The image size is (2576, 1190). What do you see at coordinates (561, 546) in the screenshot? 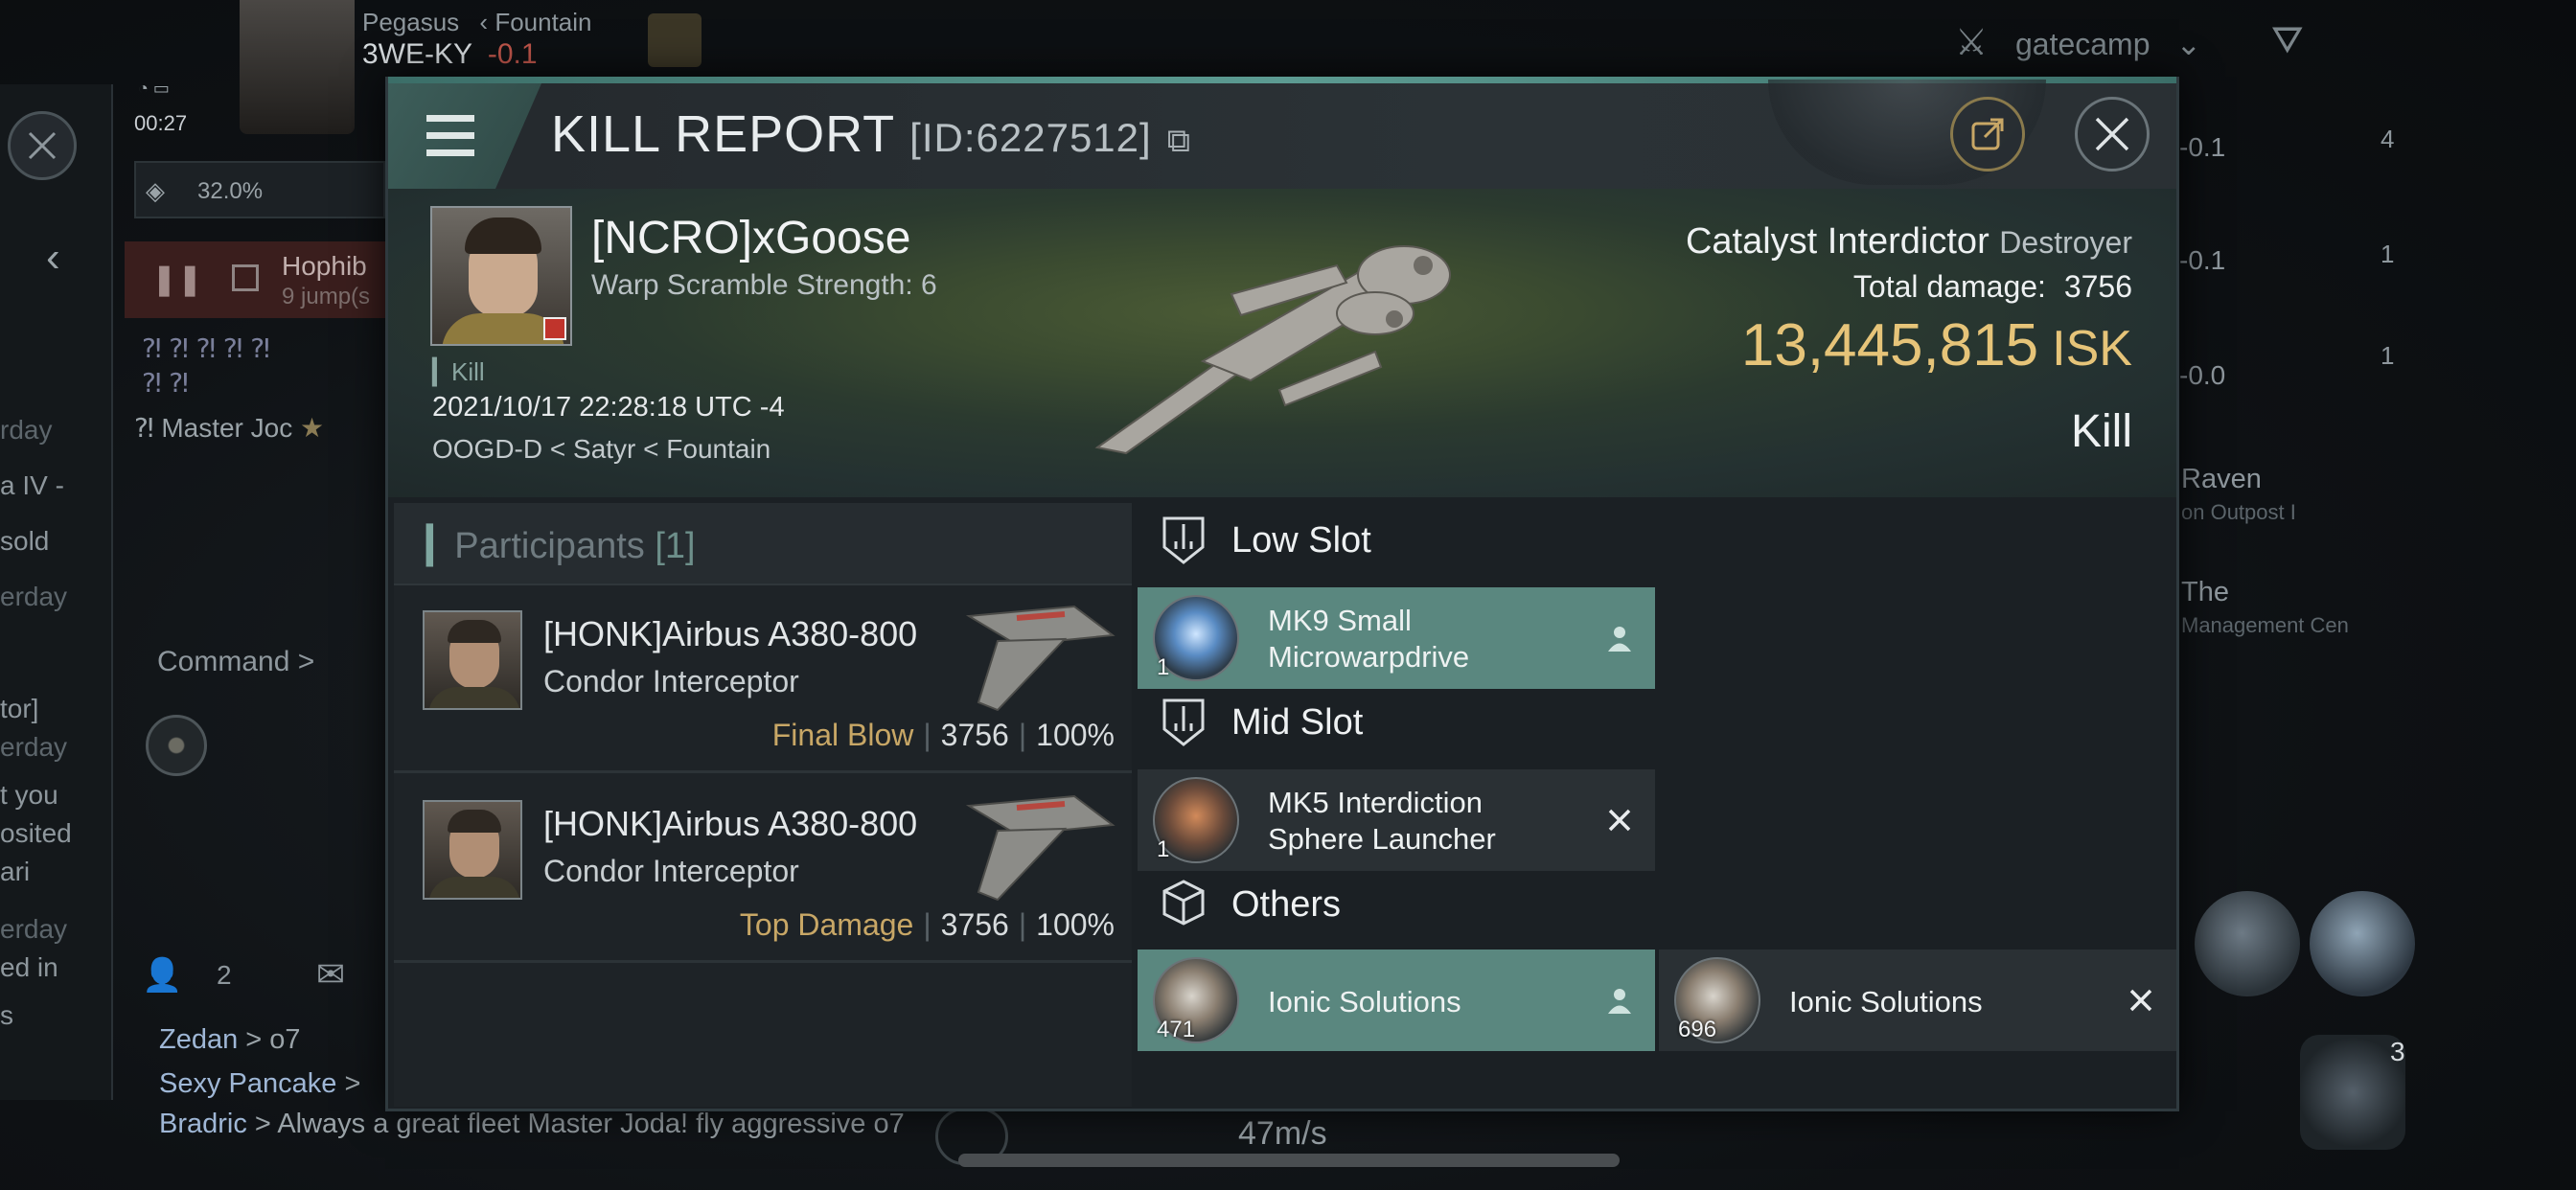
I see `participants-title: ▎Participants [1]` at bounding box center [561, 546].